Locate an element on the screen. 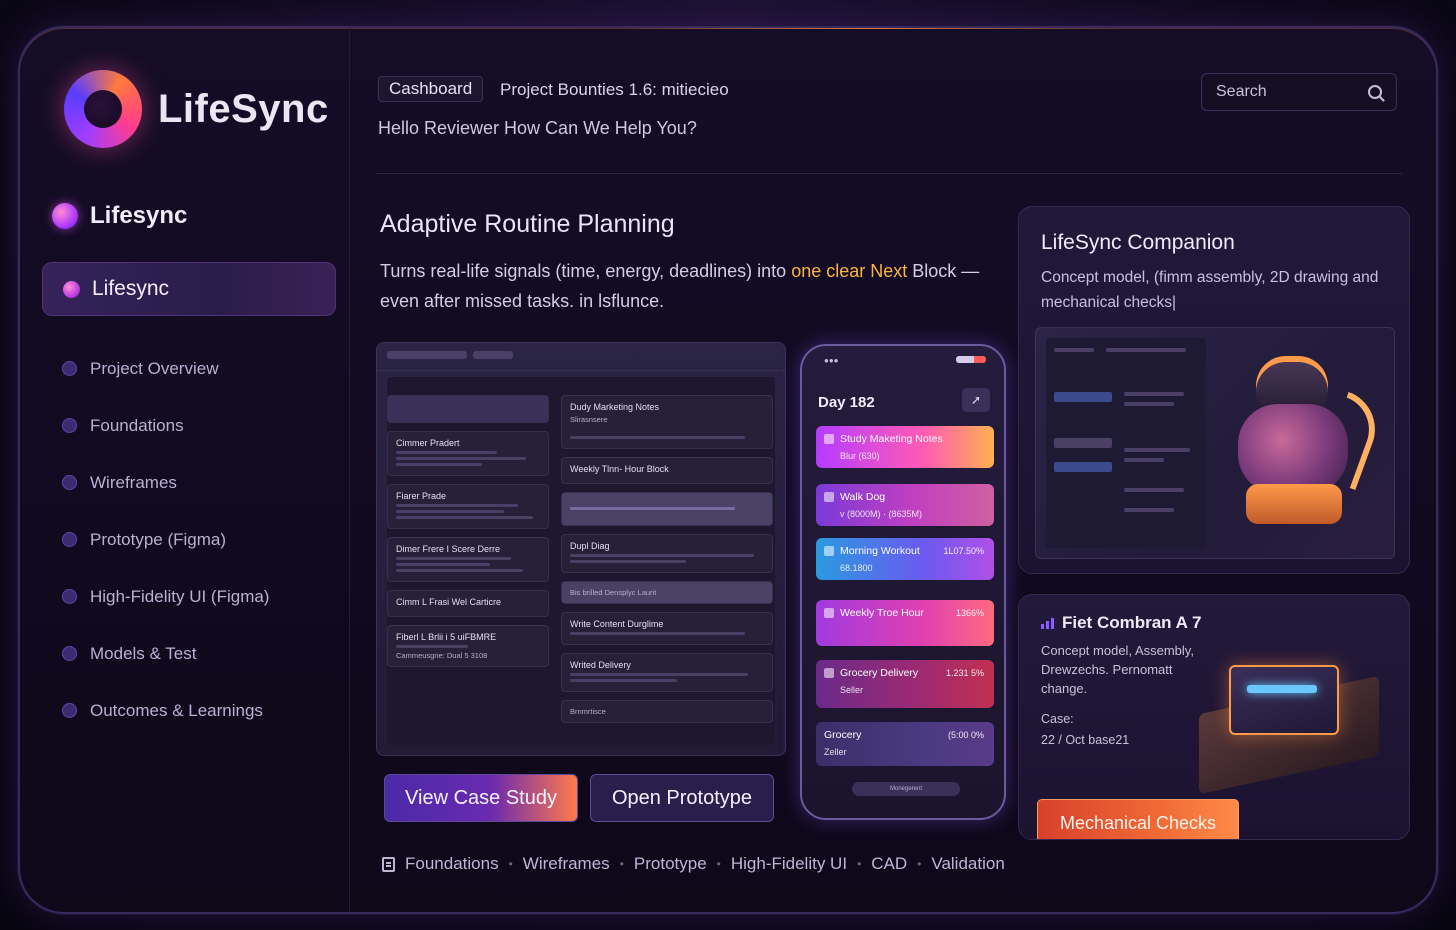 Image resolution: width=1456 pixels, height=930 pixels. companion-preview-image is located at coordinates (1215, 443).